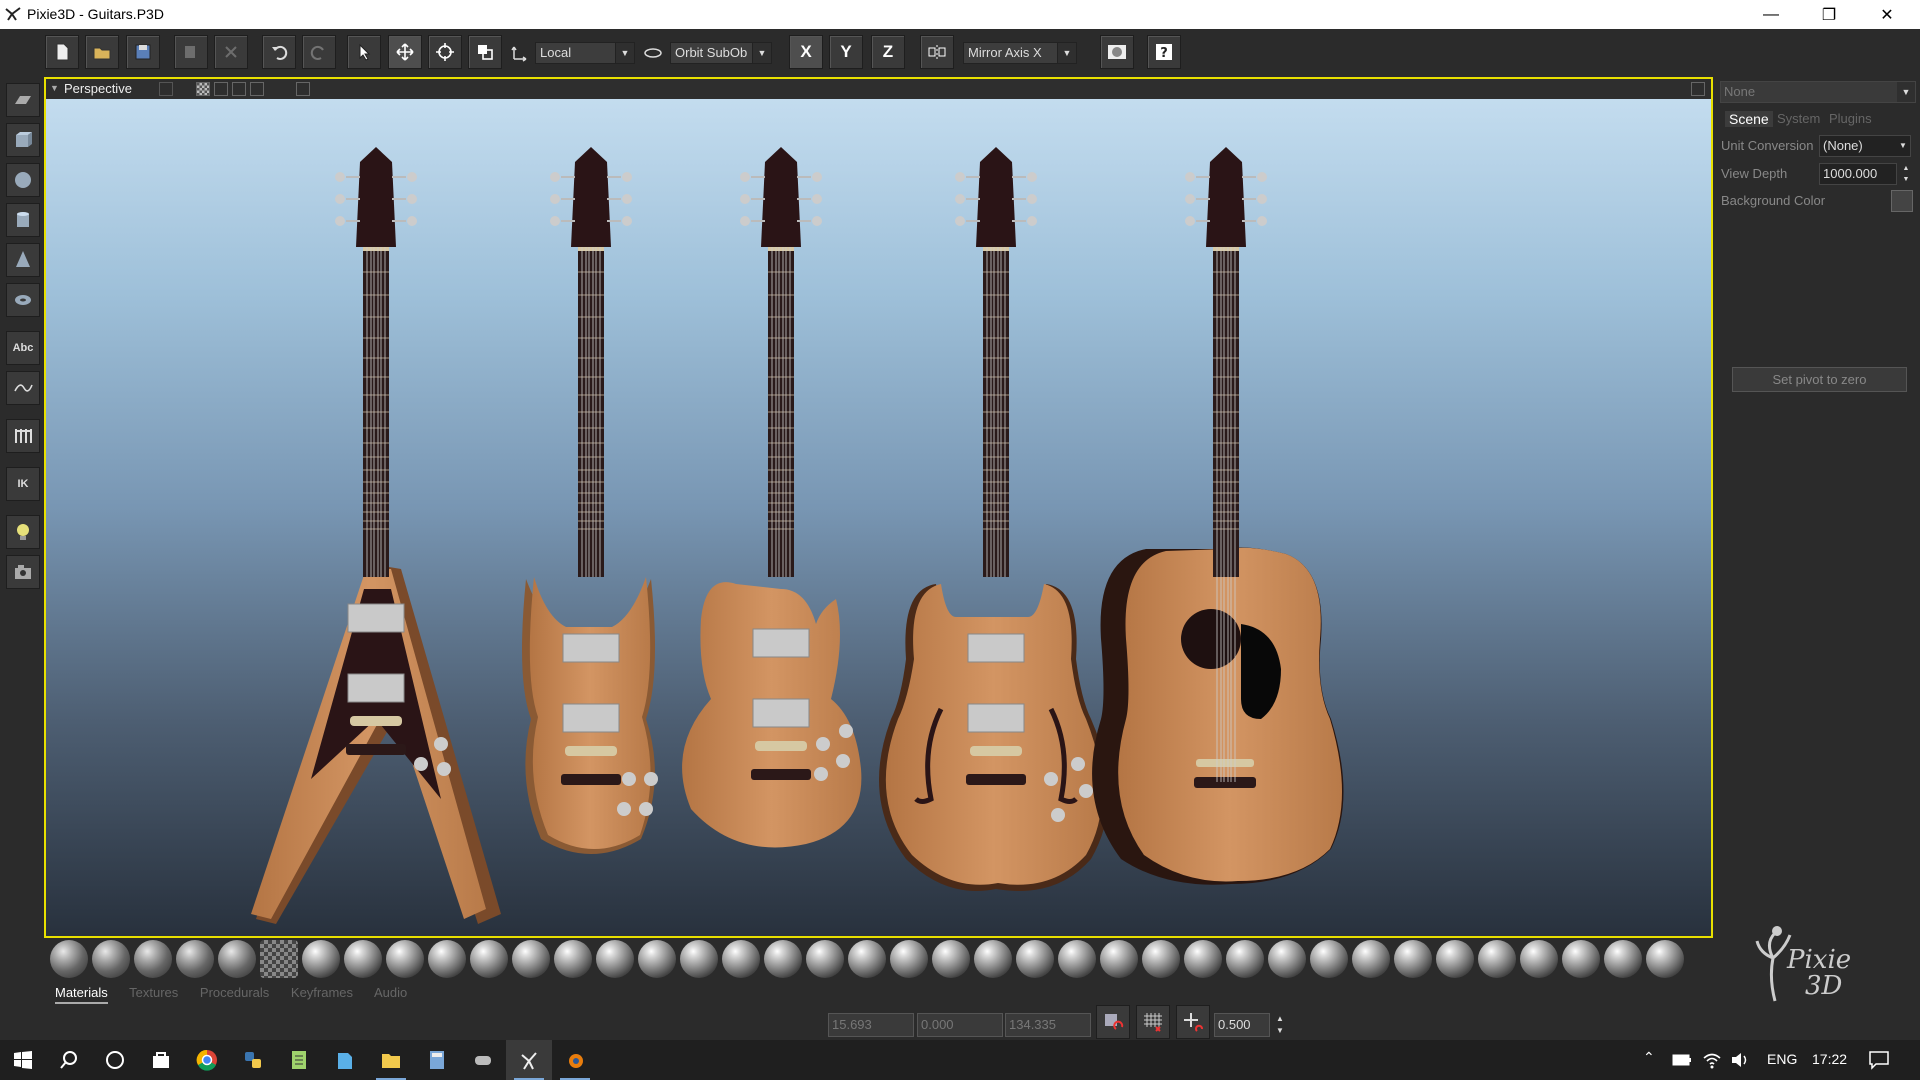  What do you see at coordinates (888, 52) in the screenshot?
I see `axis-z-toggle: Z` at bounding box center [888, 52].